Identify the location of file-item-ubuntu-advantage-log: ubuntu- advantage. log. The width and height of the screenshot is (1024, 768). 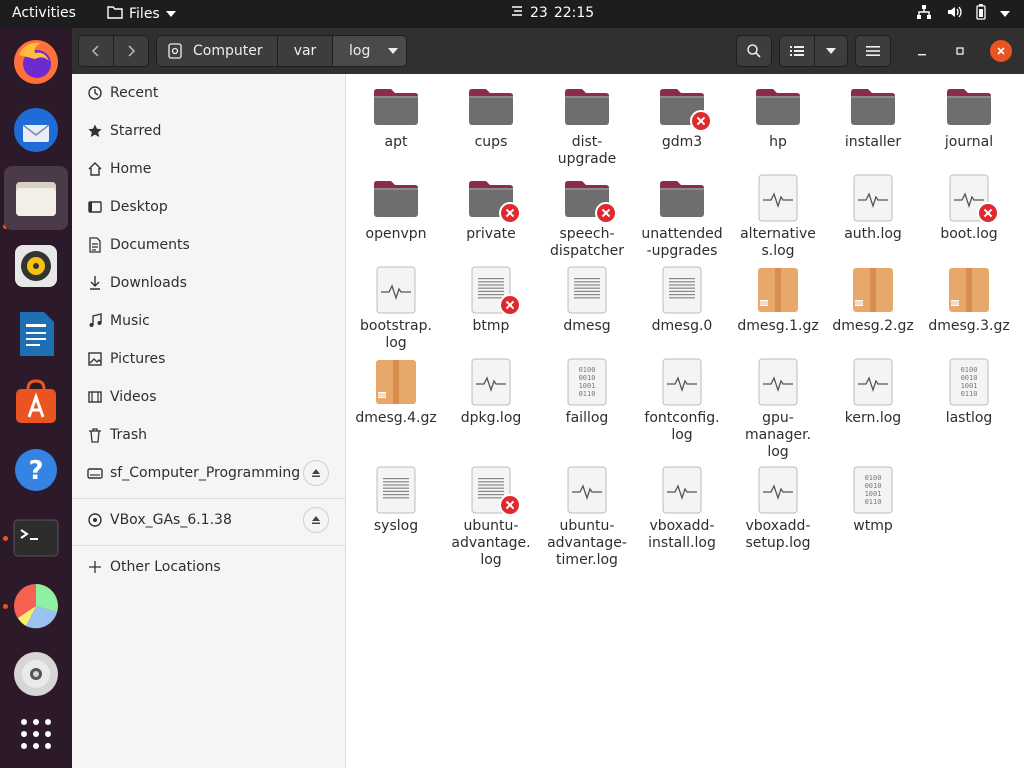
(491, 517).